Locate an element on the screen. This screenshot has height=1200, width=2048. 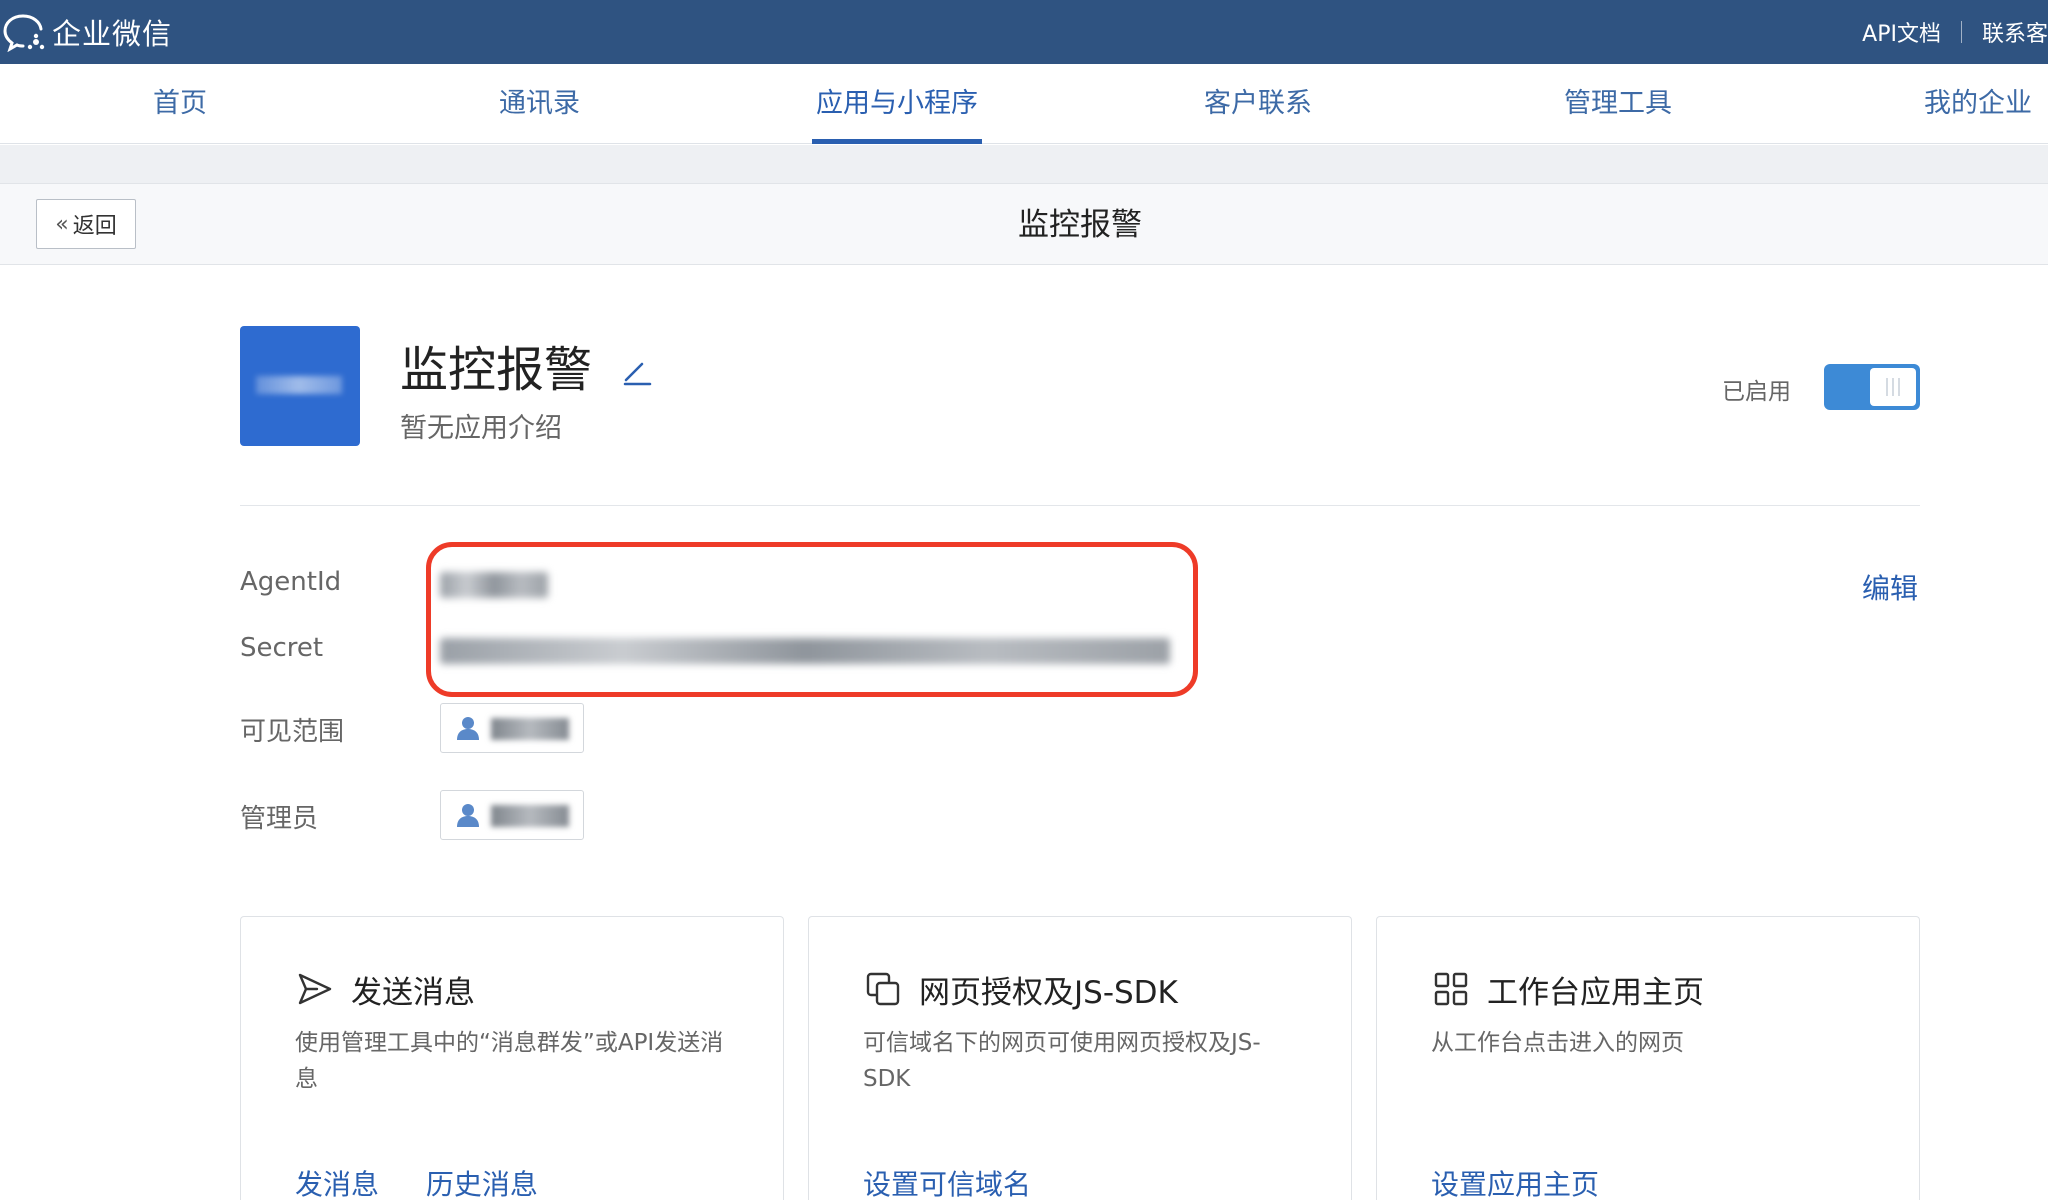
nav-customer: 客户联系 is located at coordinates (1258, 104).